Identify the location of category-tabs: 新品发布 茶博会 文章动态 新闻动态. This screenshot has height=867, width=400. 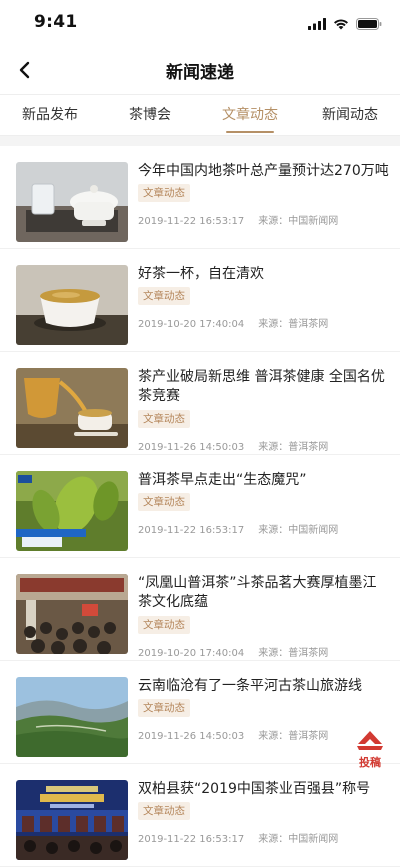
(200, 115).